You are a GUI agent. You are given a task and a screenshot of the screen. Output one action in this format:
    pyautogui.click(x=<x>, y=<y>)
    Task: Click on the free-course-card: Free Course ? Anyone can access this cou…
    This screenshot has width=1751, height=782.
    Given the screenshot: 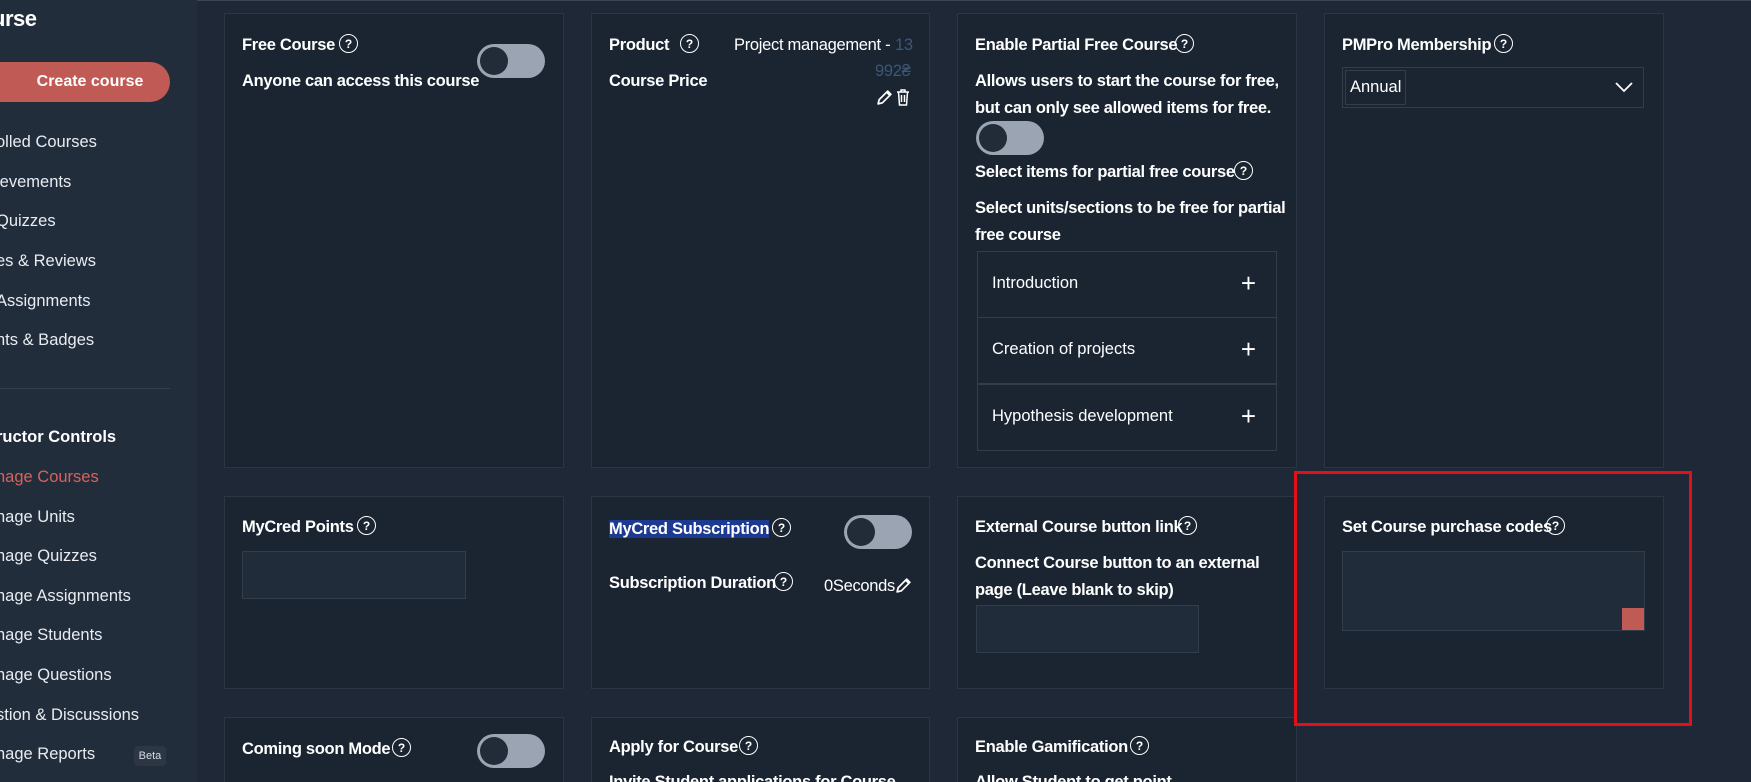 What is the action you would take?
    pyautogui.click(x=394, y=240)
    